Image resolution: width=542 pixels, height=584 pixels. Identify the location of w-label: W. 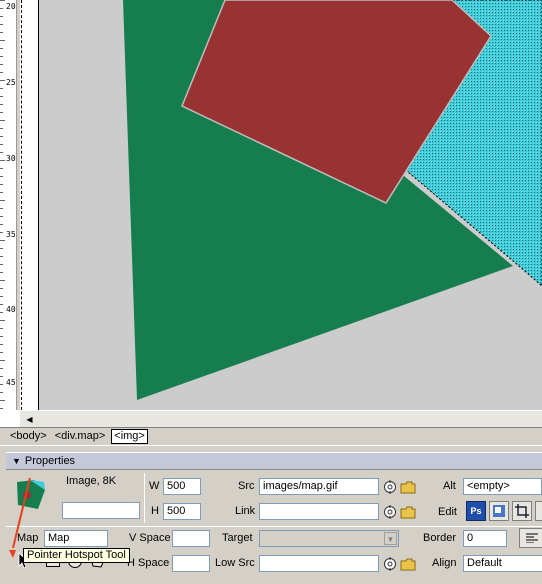
(154, 486).